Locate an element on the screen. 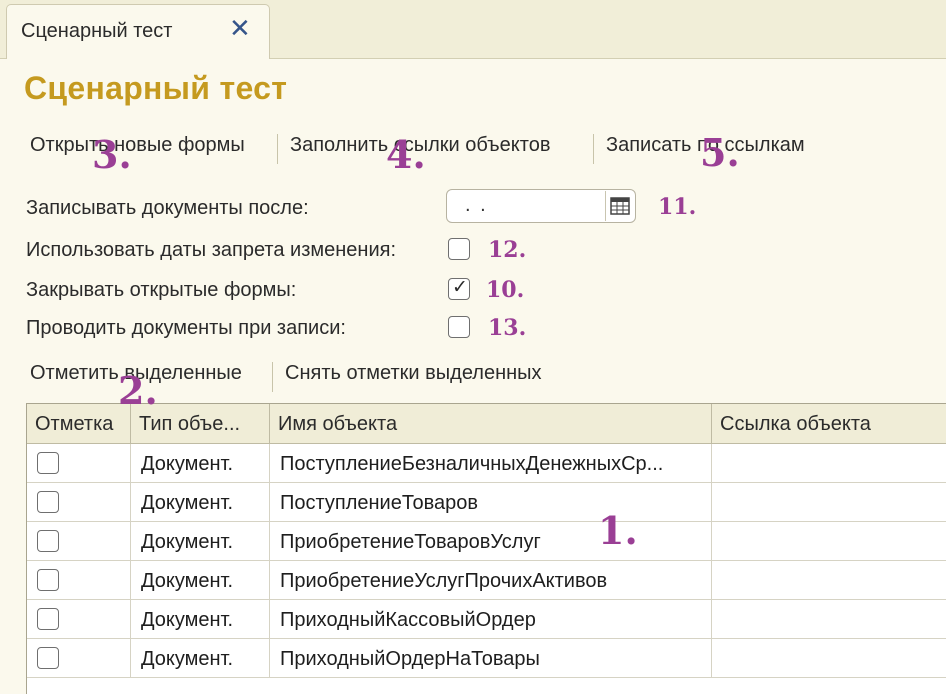  checkmark-icon: ✓ is located at coordinates (460, 287).